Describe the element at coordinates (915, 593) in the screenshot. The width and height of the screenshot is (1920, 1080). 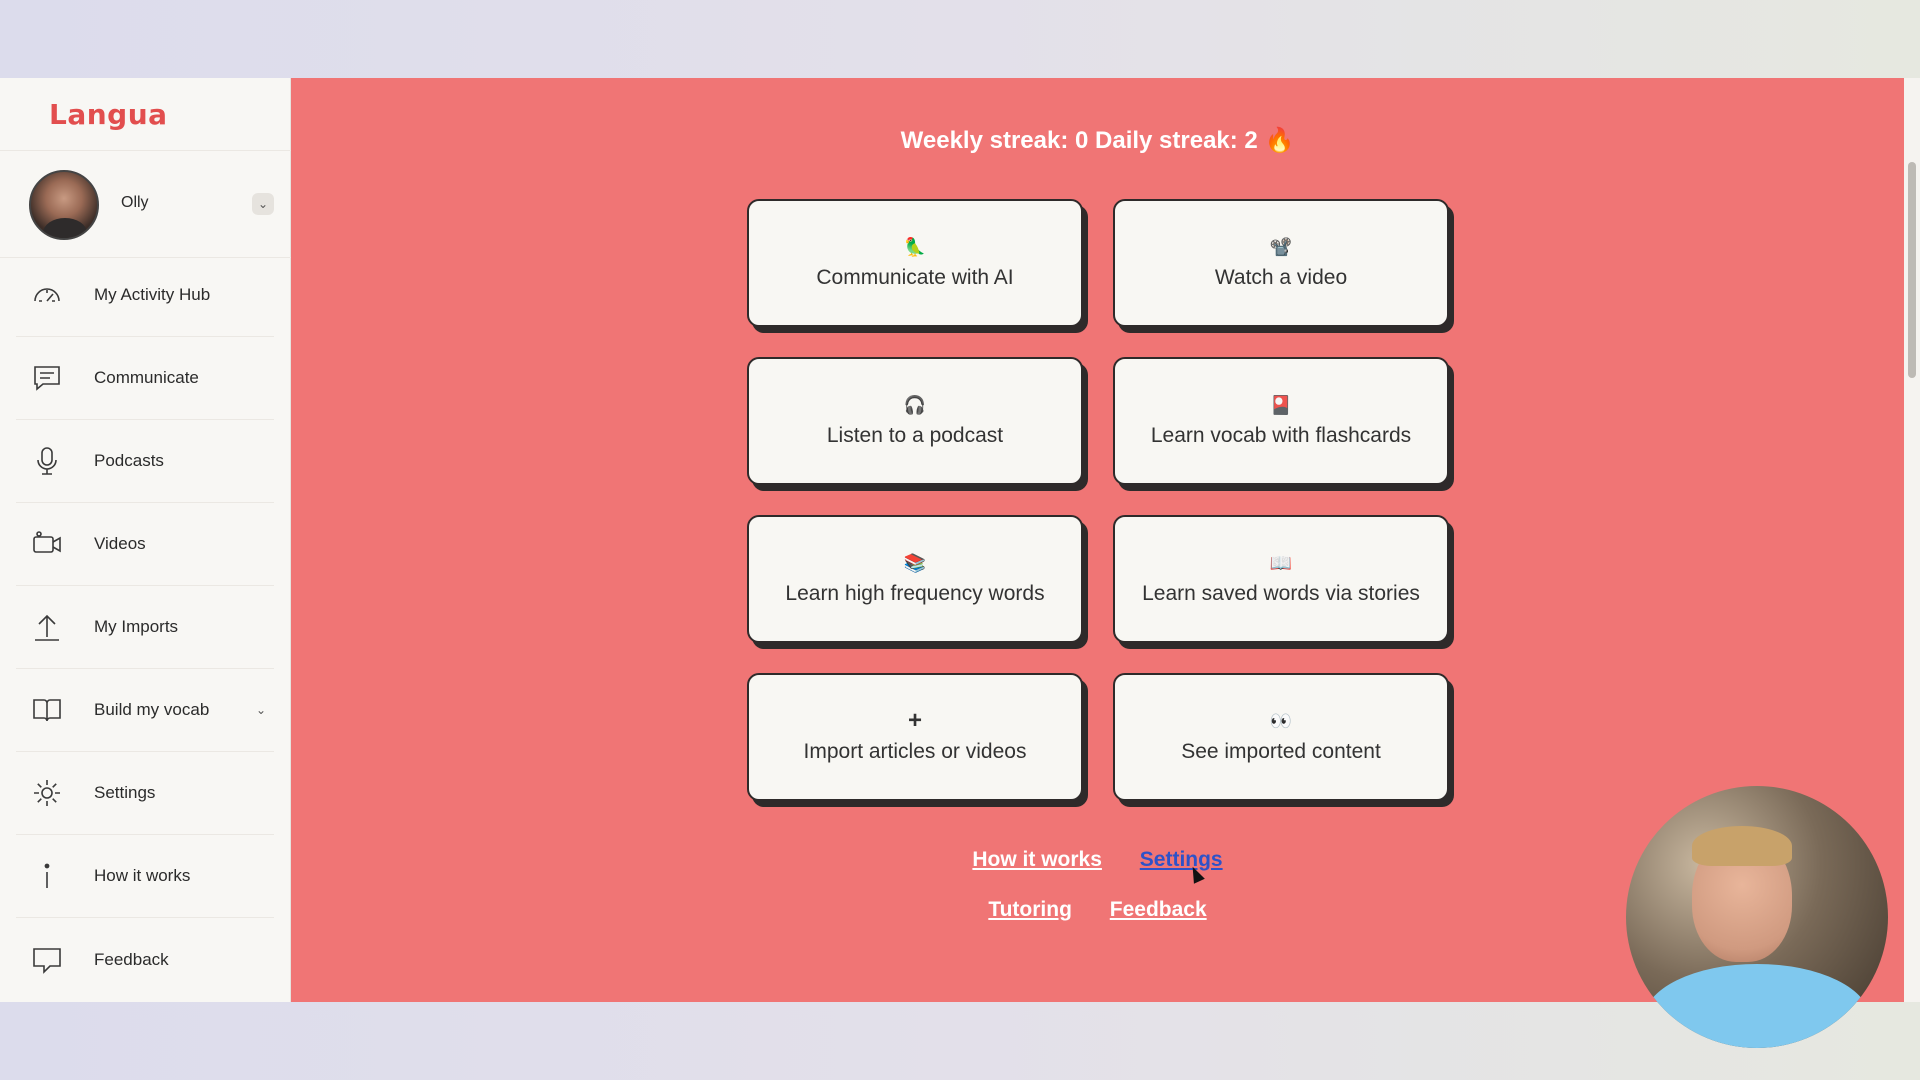
I see `card-label: Learn high frequency words` at that location.